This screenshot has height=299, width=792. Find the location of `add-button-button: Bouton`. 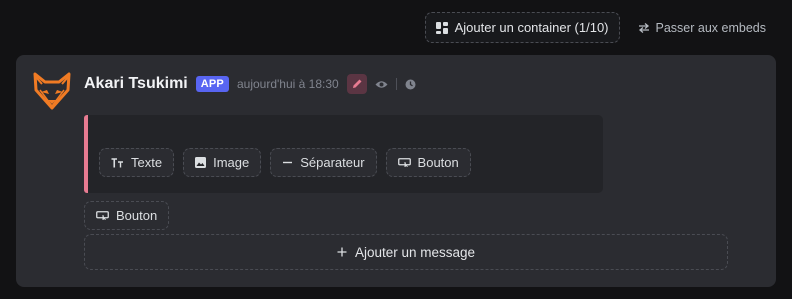

add-button-button: Bouton is located at coordinates (428, 162).